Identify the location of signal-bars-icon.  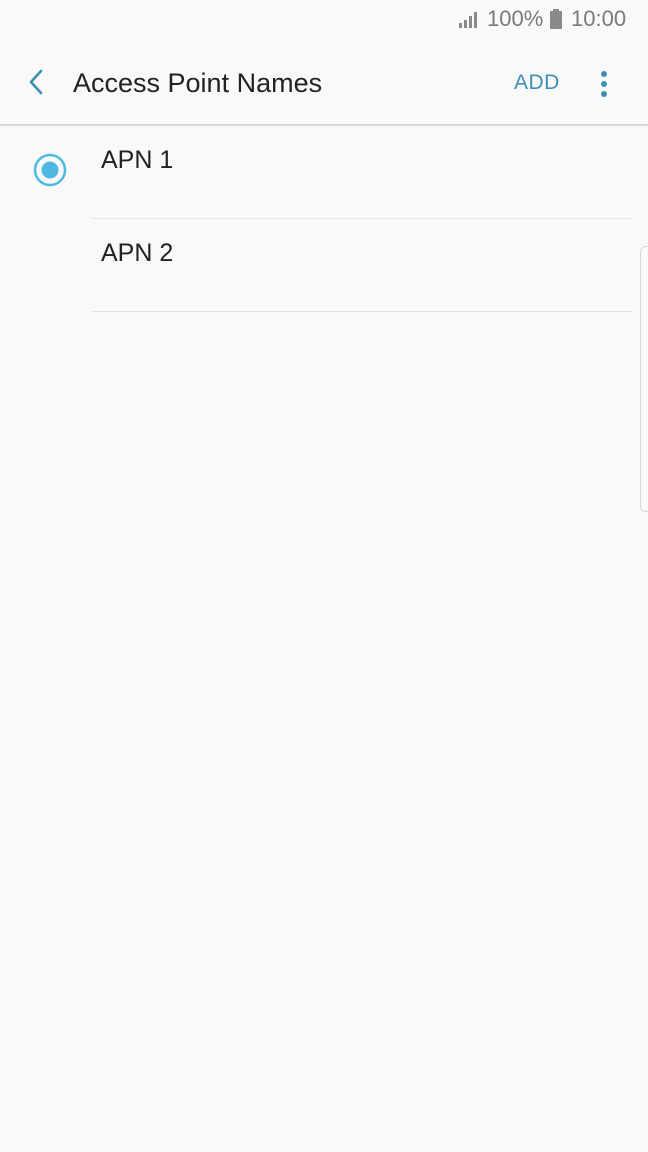
(468, 20).